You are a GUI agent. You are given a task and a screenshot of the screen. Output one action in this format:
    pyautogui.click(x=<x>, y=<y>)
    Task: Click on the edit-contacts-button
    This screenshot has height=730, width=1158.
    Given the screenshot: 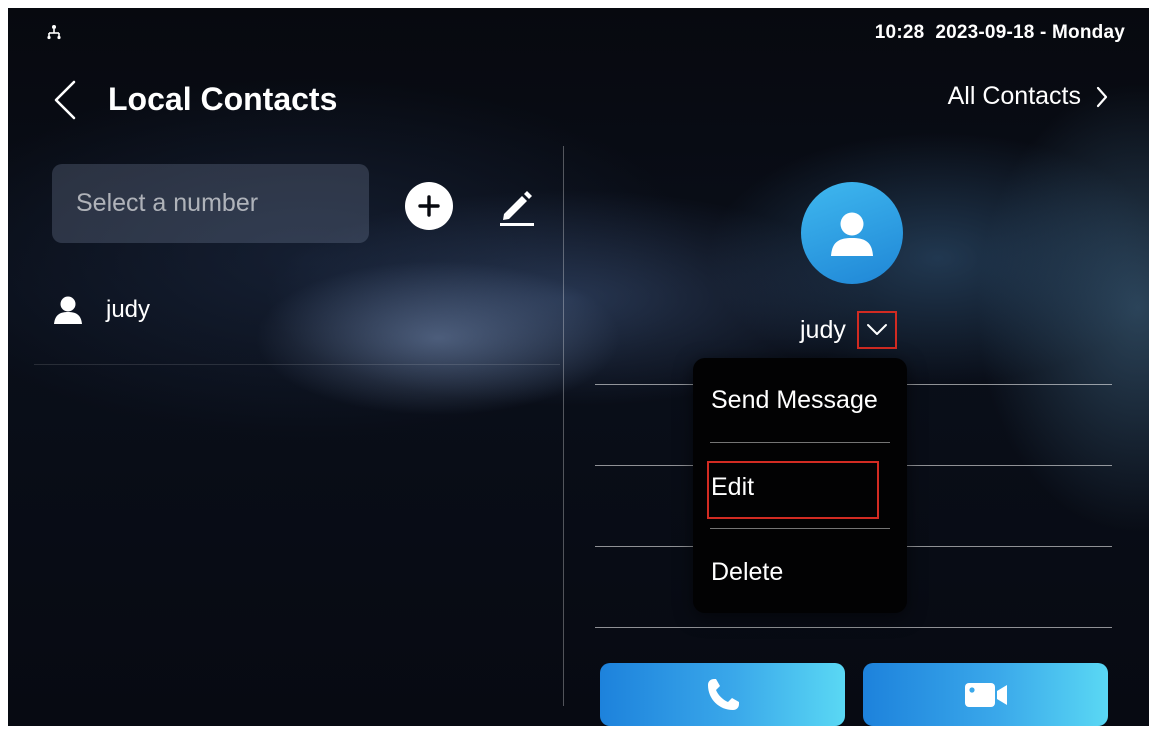 What is the action you would take?
    pyautogui.click(x=516, y=205)
    